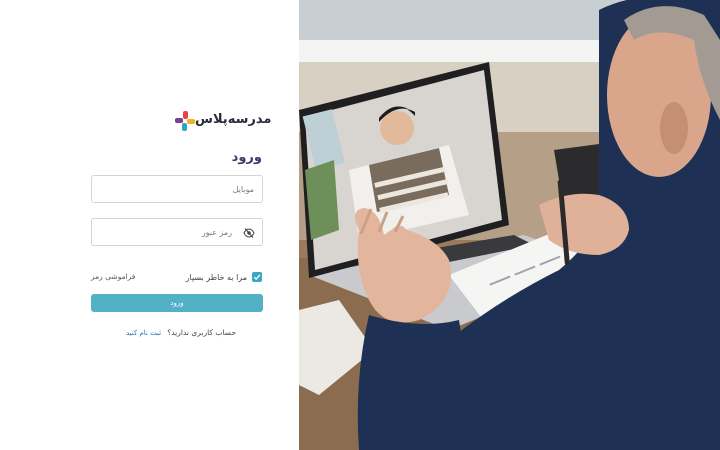 This screenshot has height=450, width=720. I want to click on brand-logo: مدرسه‌پلاس, so click(223, 122).